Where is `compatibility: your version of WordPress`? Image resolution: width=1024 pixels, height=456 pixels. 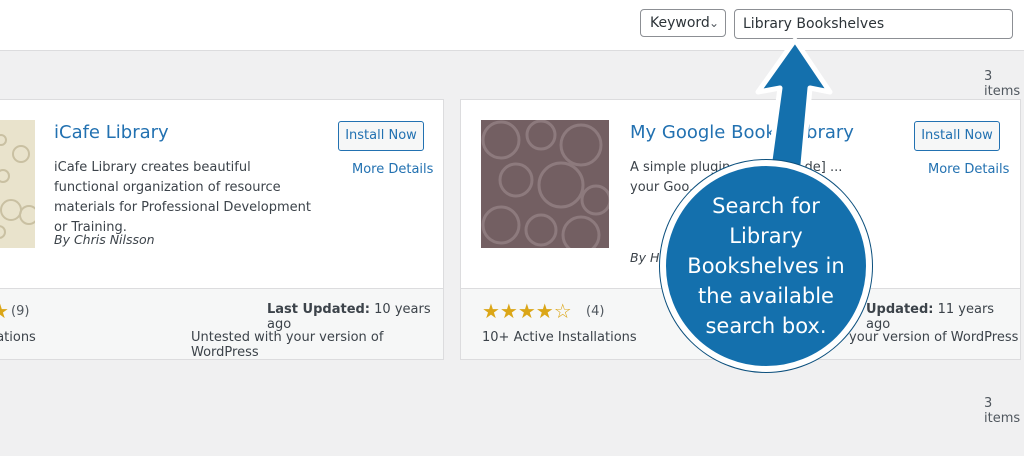 compatibility: your version of WordPress is located at coordinates (934, 337).